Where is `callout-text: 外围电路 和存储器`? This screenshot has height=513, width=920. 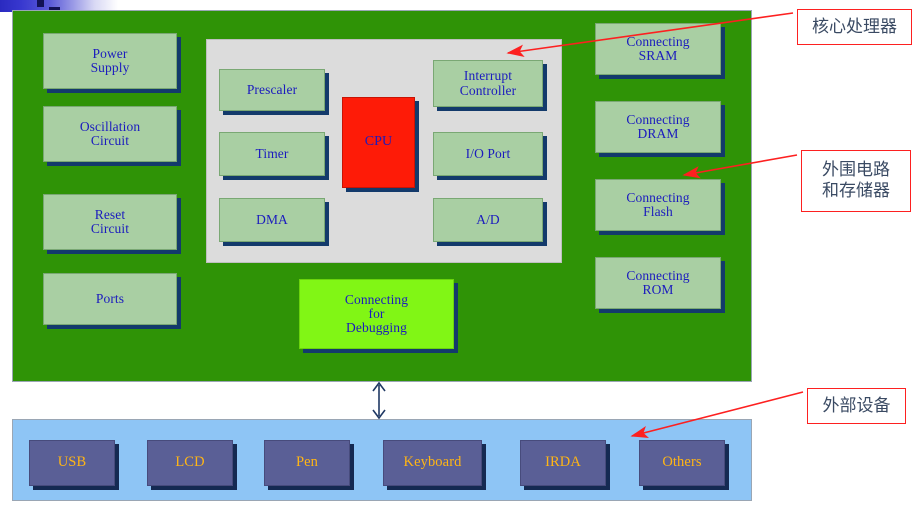
callout-text: 外围电路 和存储器 is located at coordinates (856, 180).